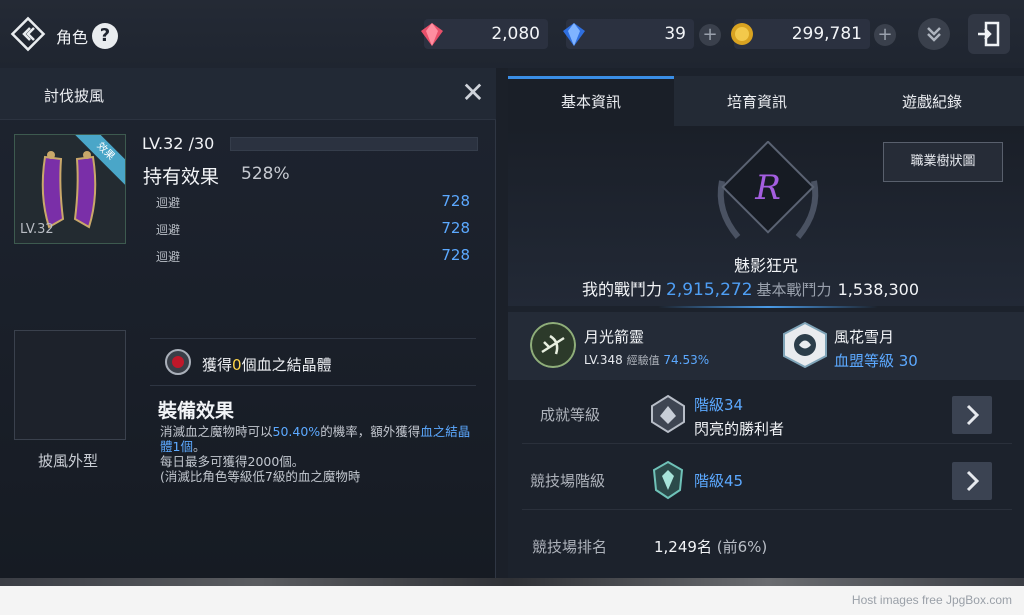 This screenshot has height=615, width=1024. What do you see at coordinates (668, 414) in the screenshot?
I see `achievement-badge-icon` at bounding box center [668, 414].